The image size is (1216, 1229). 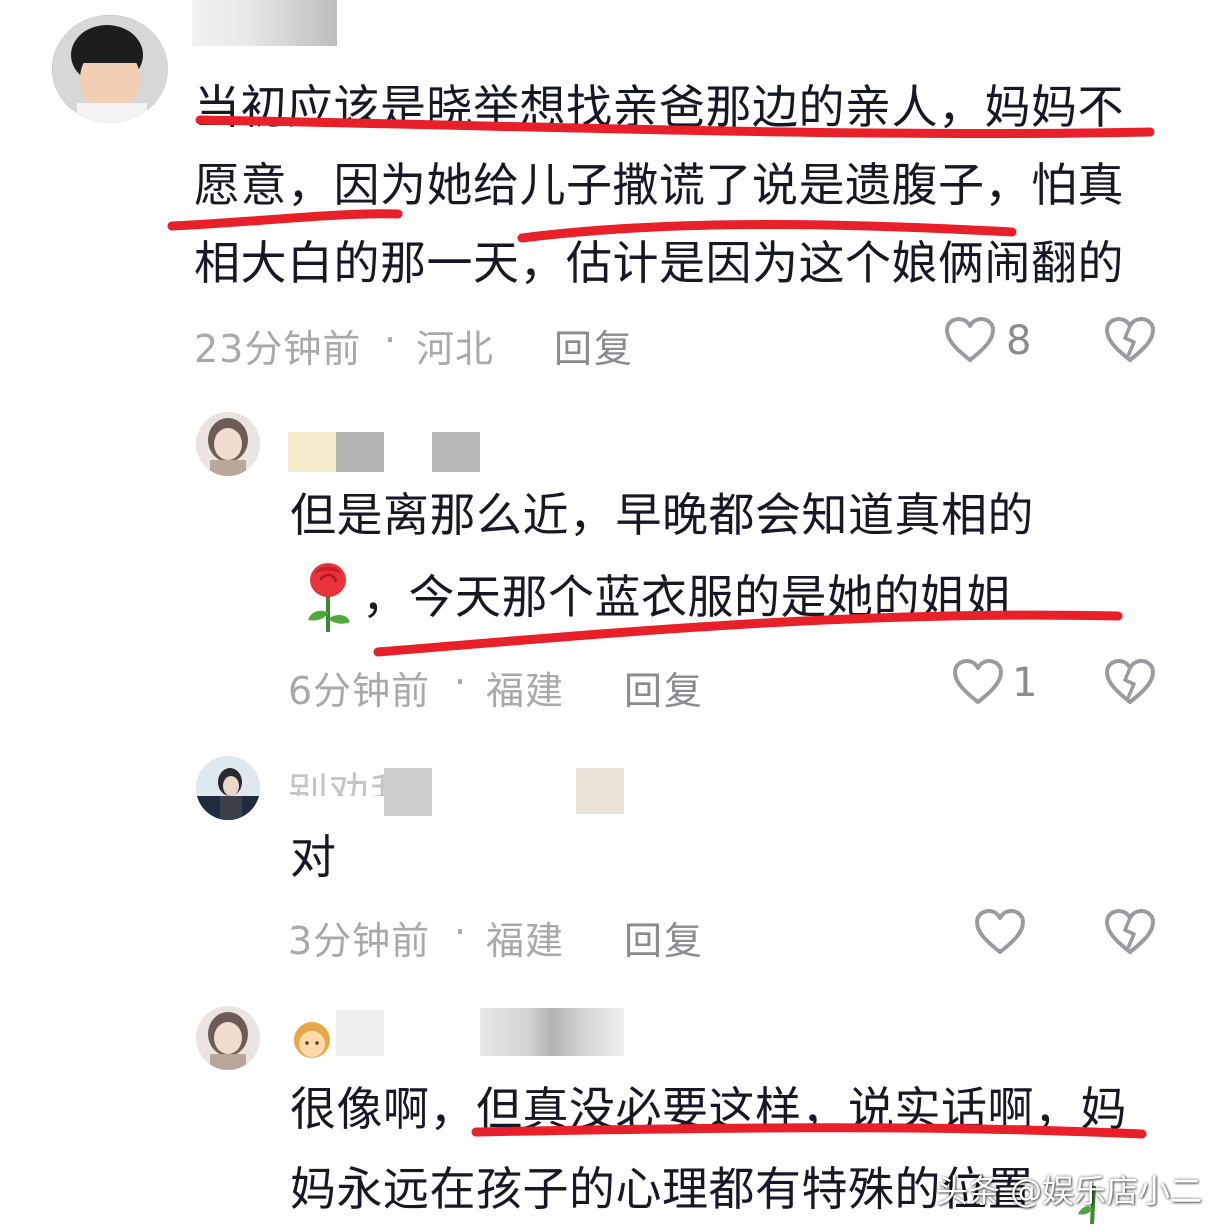 I want to click on comment-text-line: 相大白的那一天，估计是因为这个娘俩闹翻的, so click(x=659, y=263).